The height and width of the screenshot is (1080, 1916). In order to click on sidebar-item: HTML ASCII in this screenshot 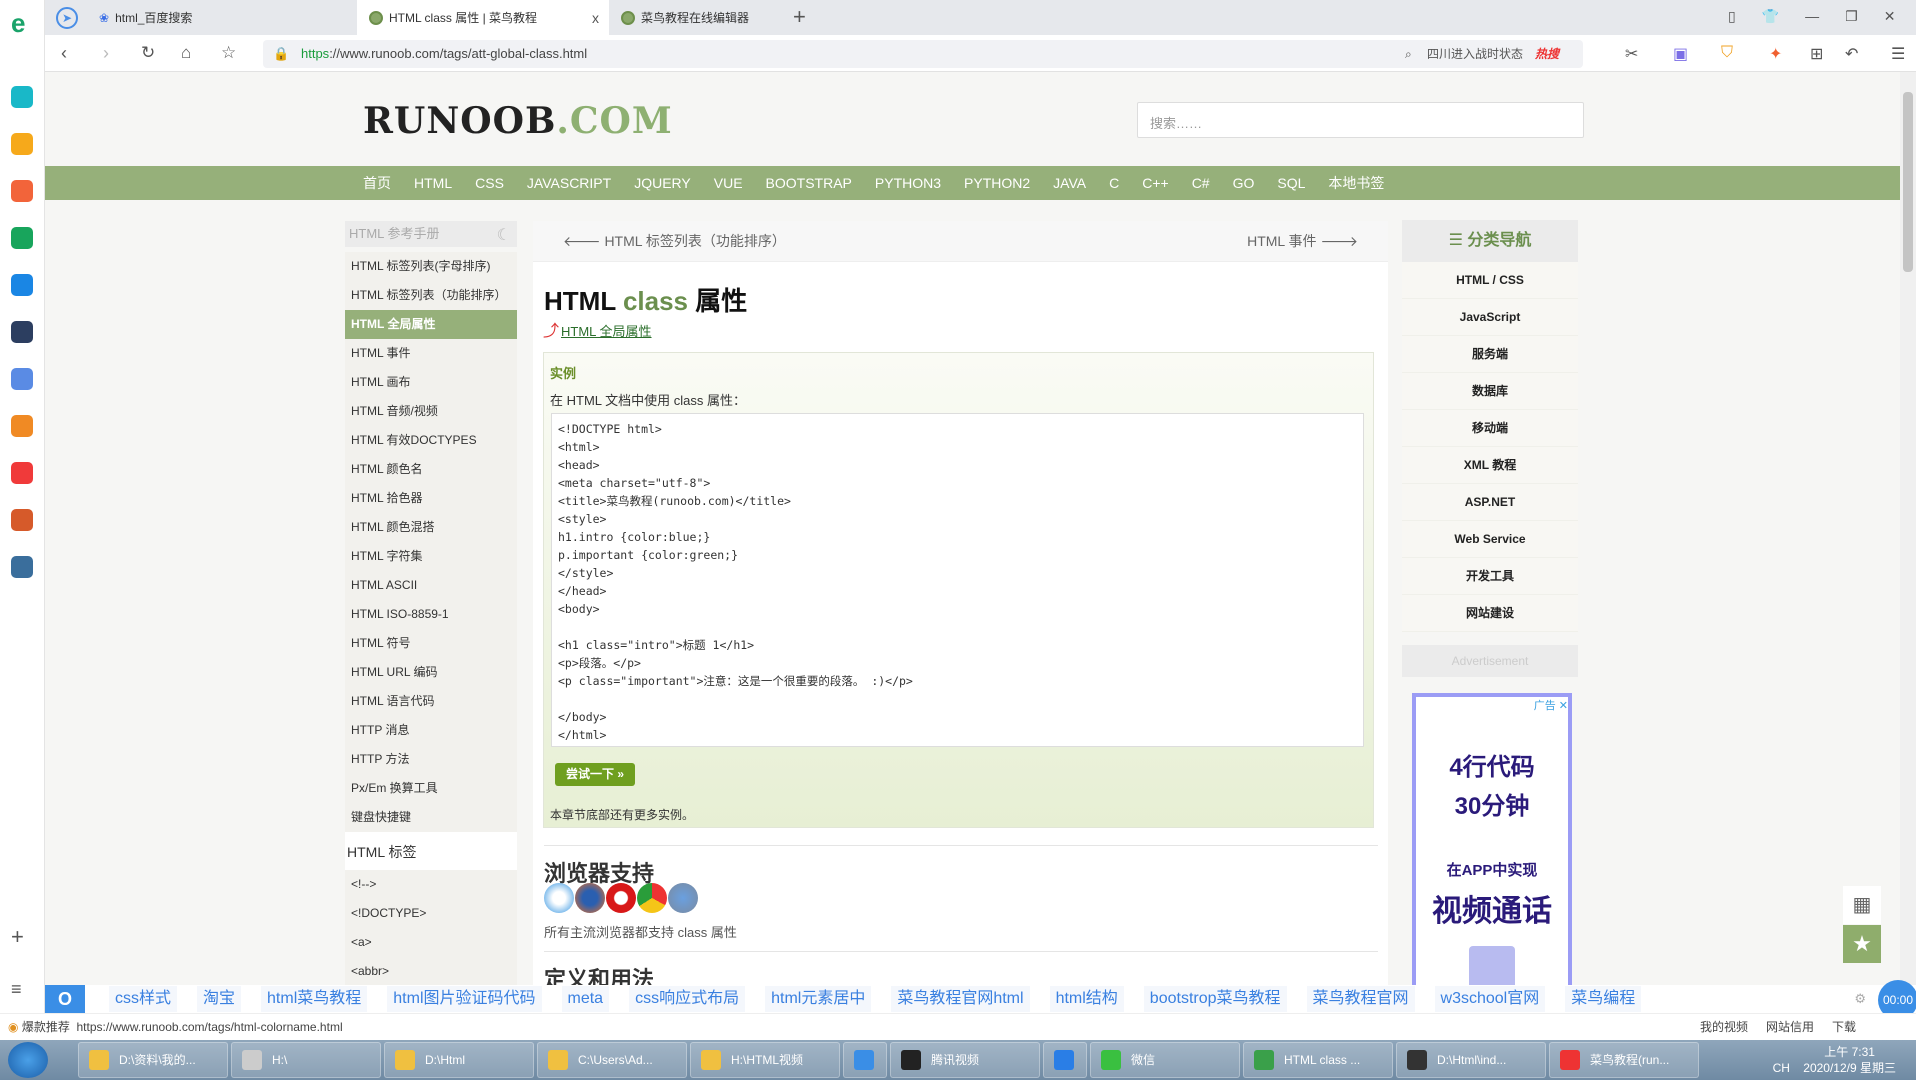, I will do `click(431, 585)`.